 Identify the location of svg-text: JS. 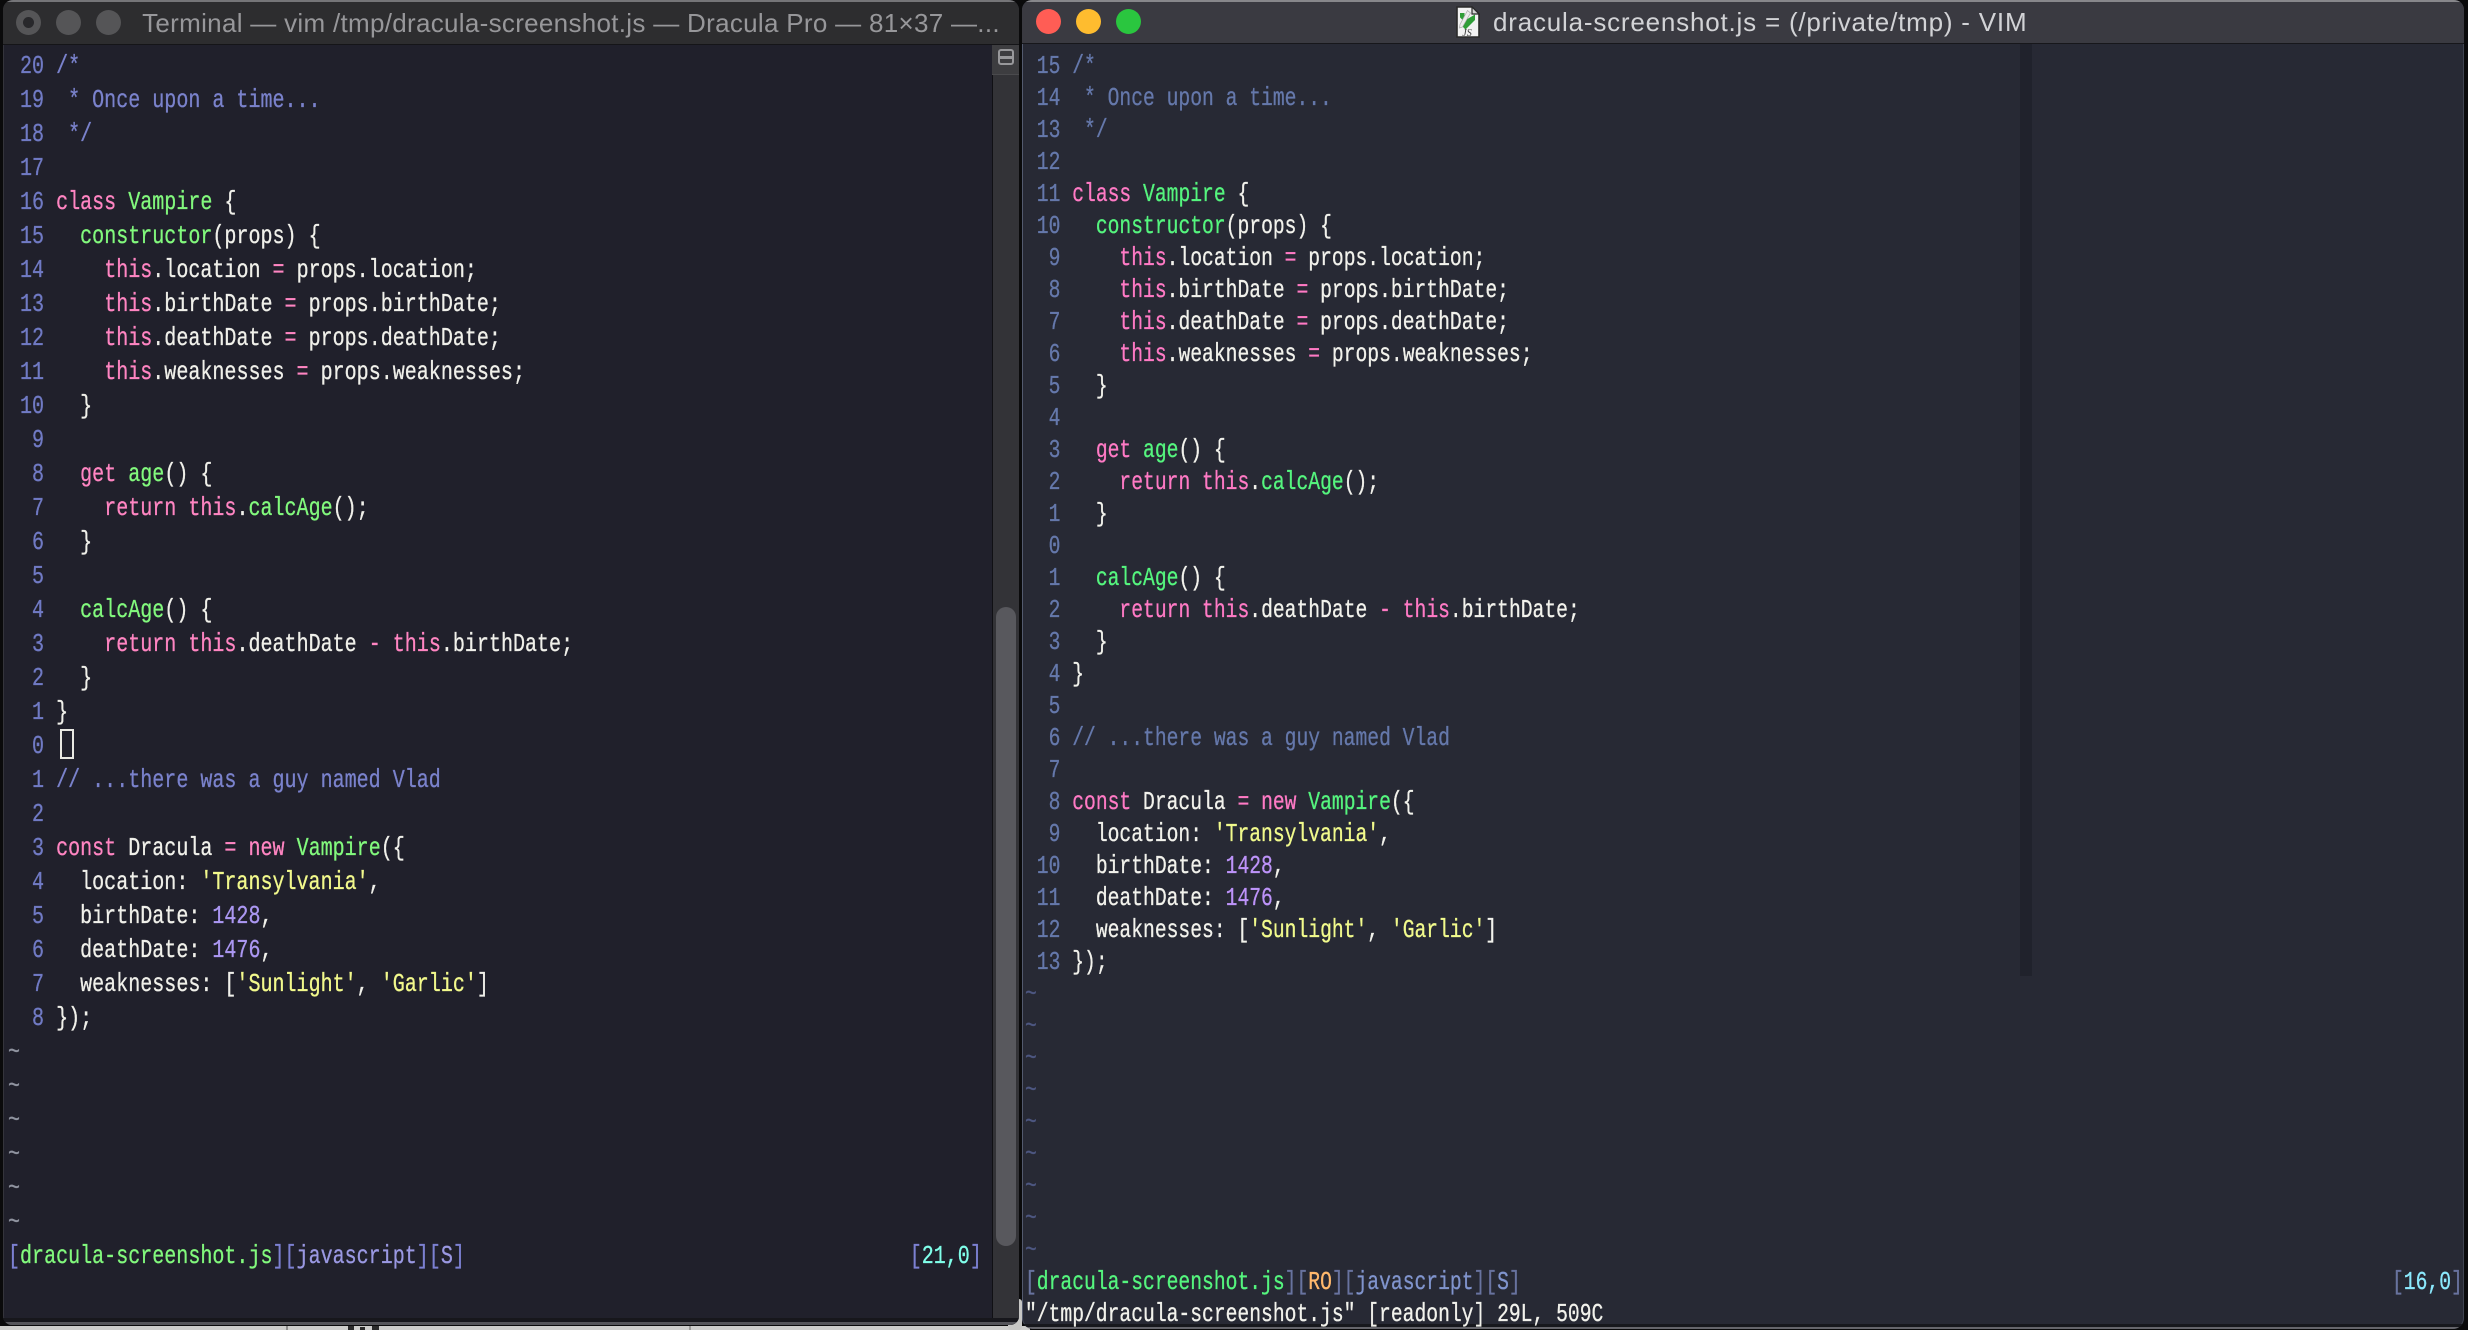
(1466, 33).